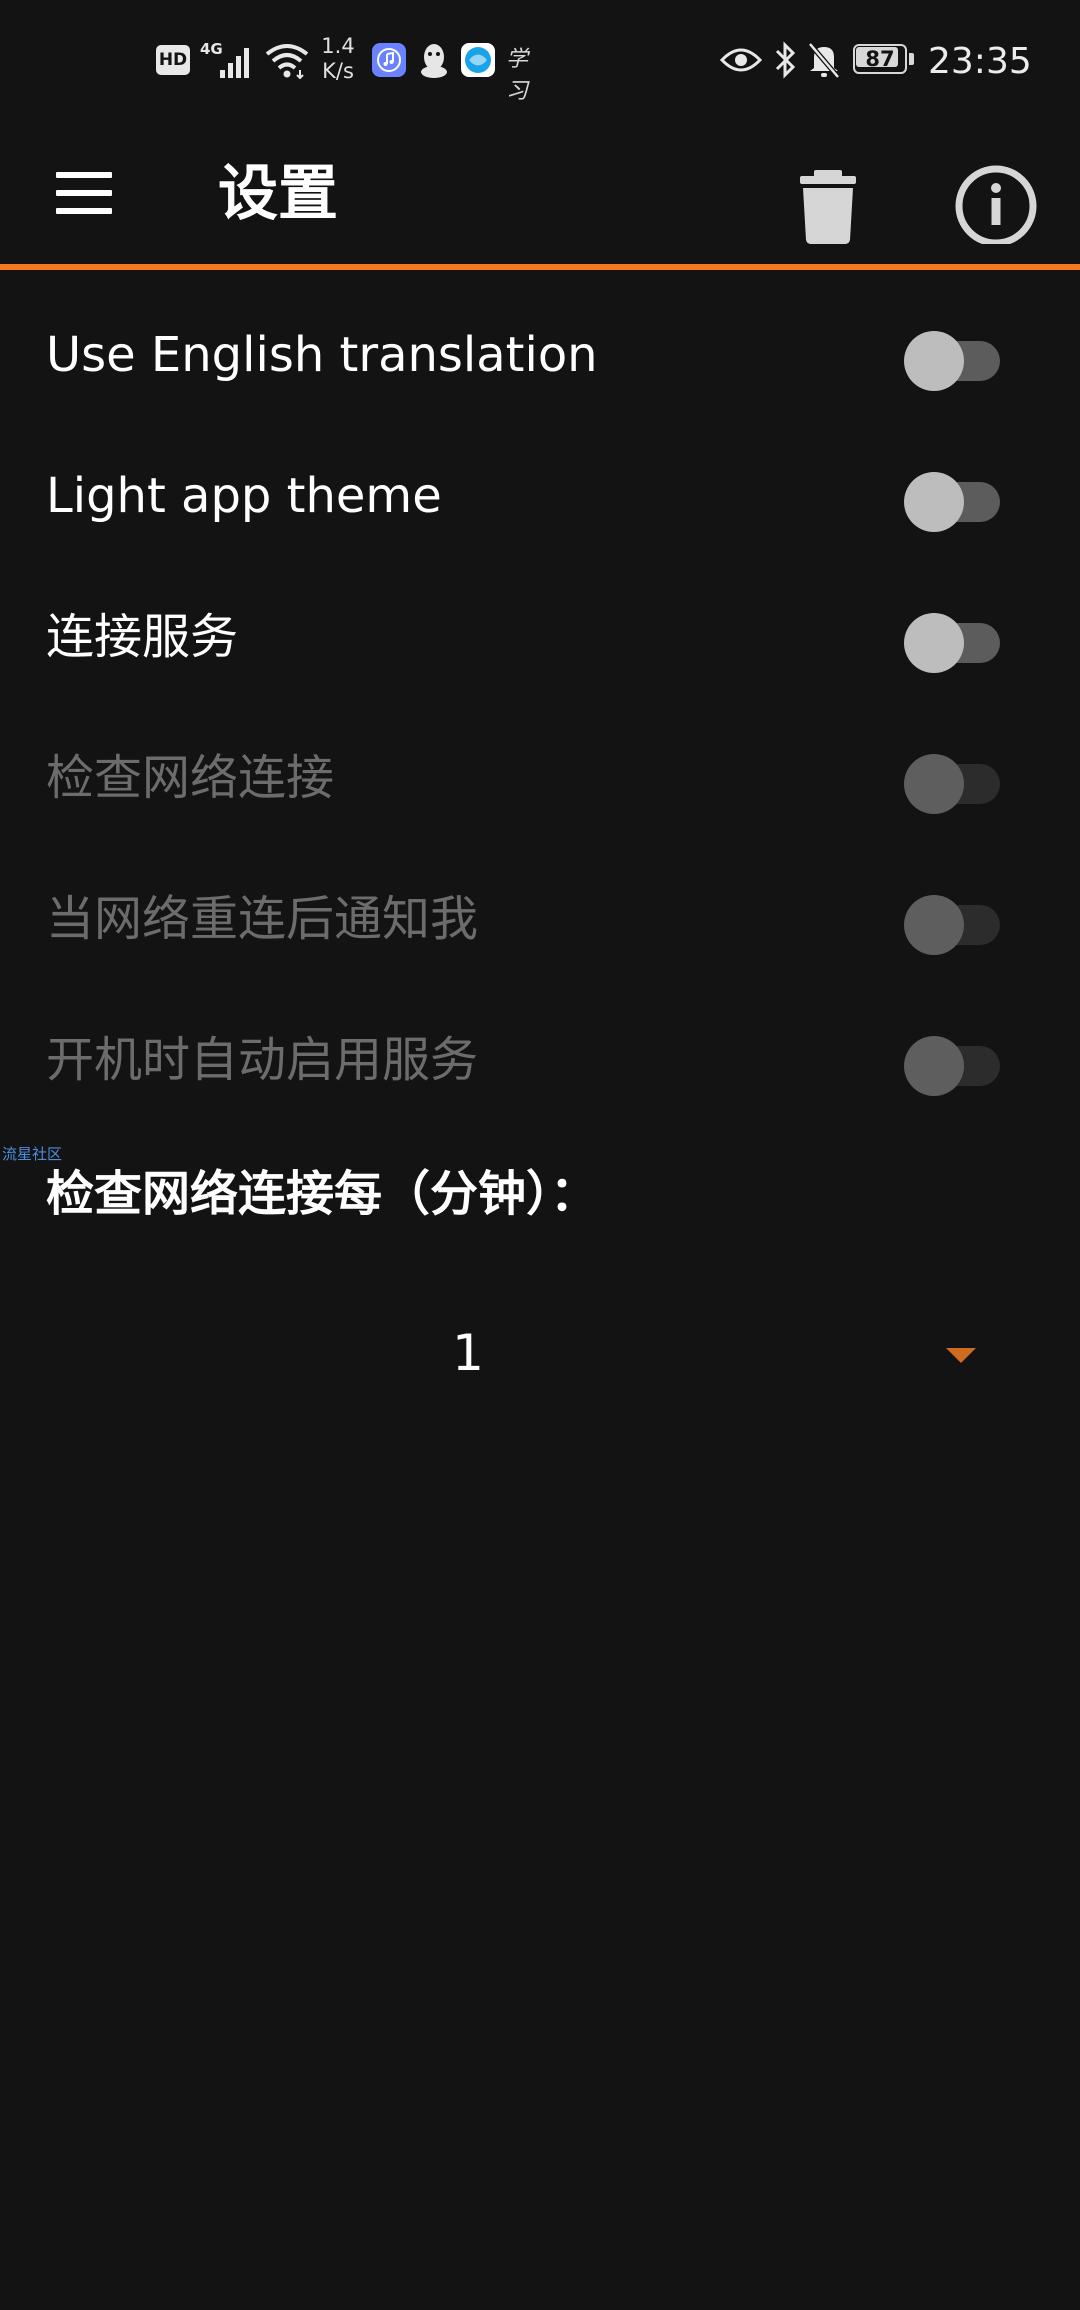 The width and height of the screenshot is (1080, 2310). Describe the element at coordinates (824, 60) in the screenshot. I see `bell-off-icon` at that location.